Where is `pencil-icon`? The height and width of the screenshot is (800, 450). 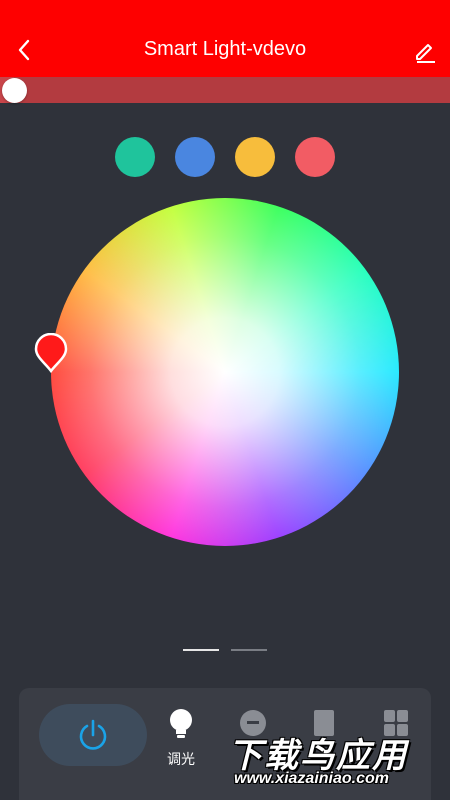 pencil-icon is located at coordinates (425, 53).